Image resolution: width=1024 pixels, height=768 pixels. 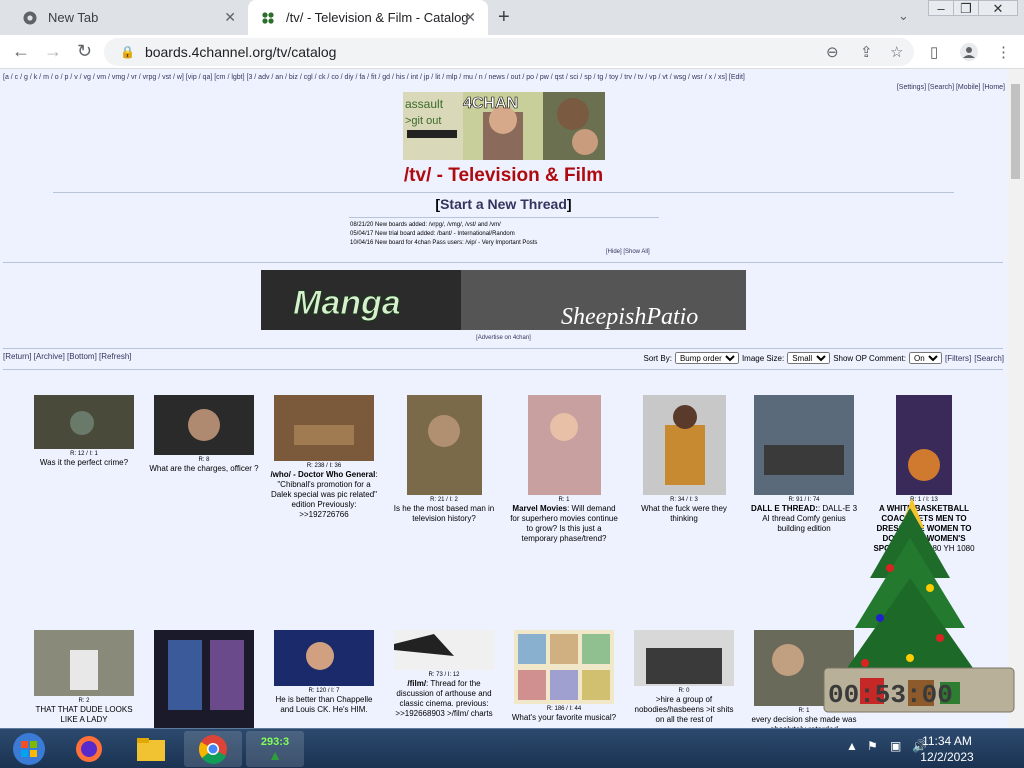 What do you see at coordinates (53, 51) in the screenshot?
I see `forward-icon: →` at bounding box center [53, 51].